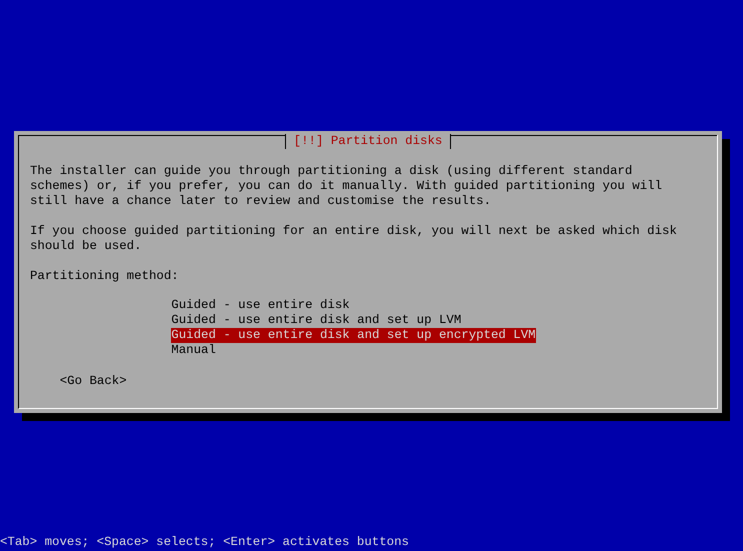  What do you see at coordinates (93, 381) in the screenshot?
I see `go-back-button: <Go Back>` at bounding box center [93, 381].